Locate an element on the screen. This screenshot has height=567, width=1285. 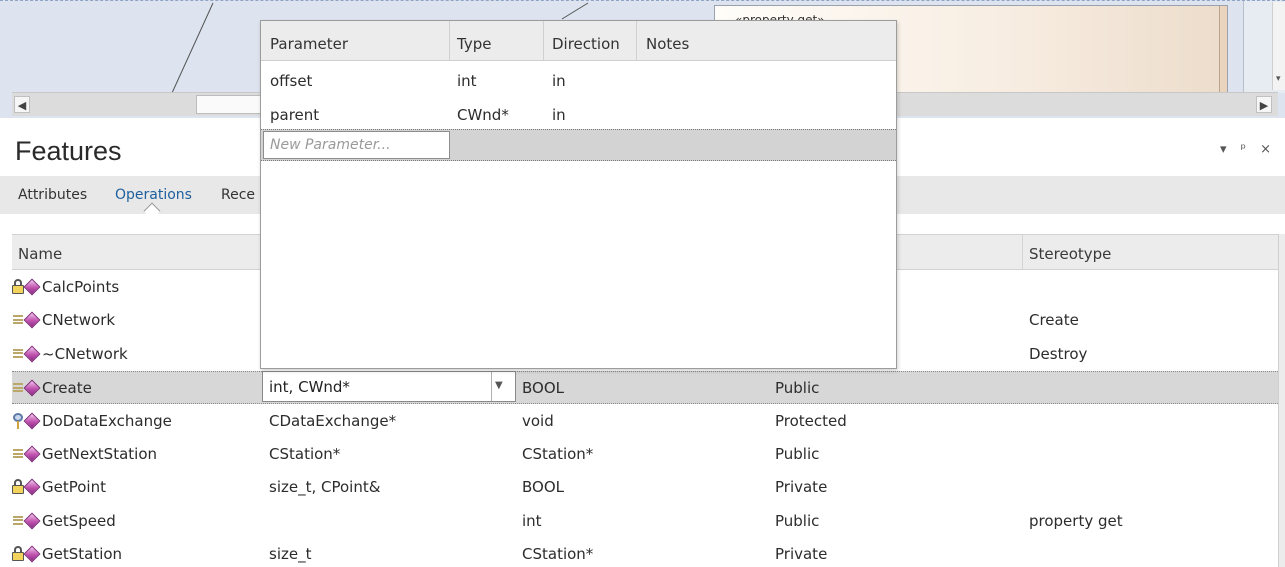
column-header-stereotype: Stereotype is located at coordinates (1070, 254).